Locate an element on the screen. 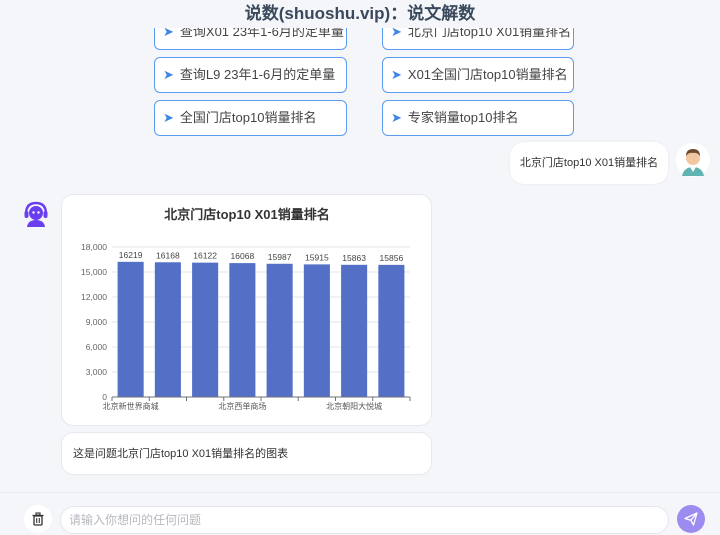 The height and width of the screenshot is (535, 720). suggestion-button-3: ➤ 查询L9 23年1-6月的定单量 is located at coordinates (250, 75).